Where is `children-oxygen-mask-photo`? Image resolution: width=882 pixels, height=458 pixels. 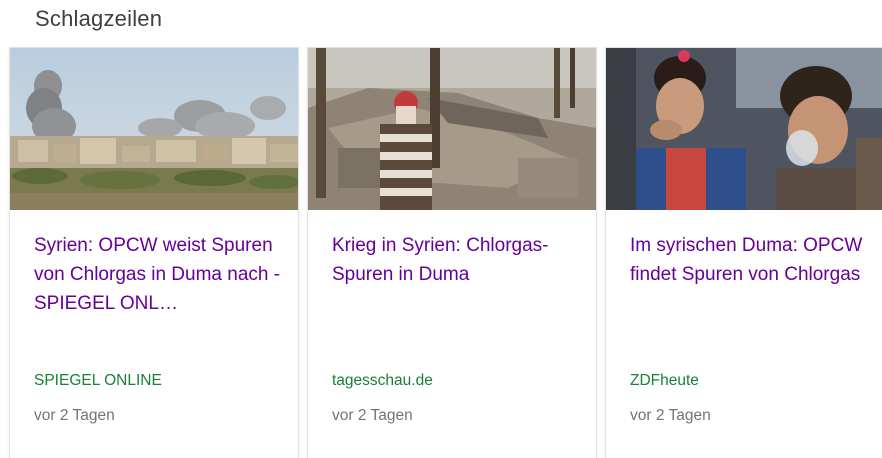 children-oxygen-mask-photo is located at coordinates (744, 129).